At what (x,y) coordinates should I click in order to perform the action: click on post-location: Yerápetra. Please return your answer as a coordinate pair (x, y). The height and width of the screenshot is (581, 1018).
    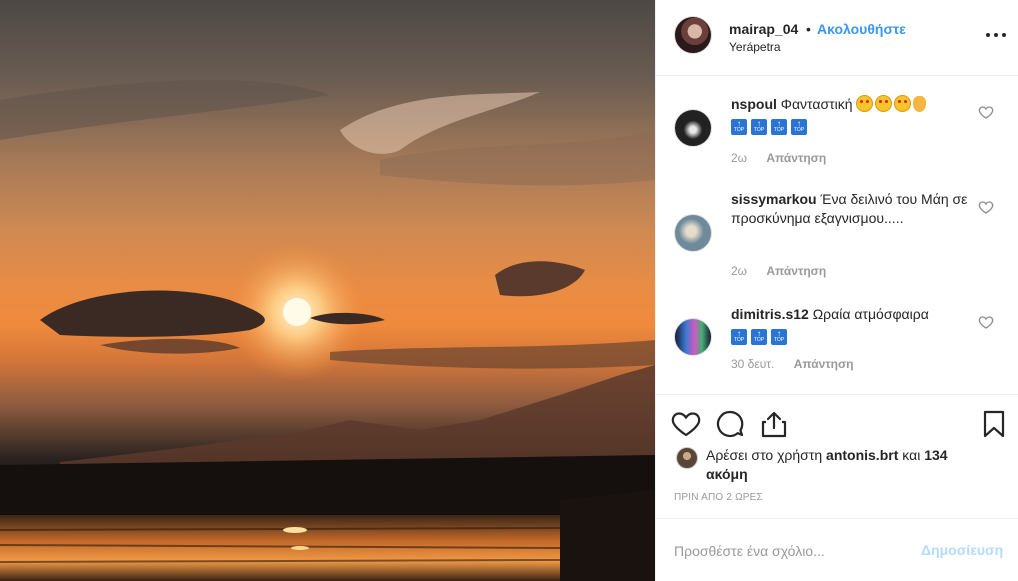
    Looking at the image, I should click on (755, 47).